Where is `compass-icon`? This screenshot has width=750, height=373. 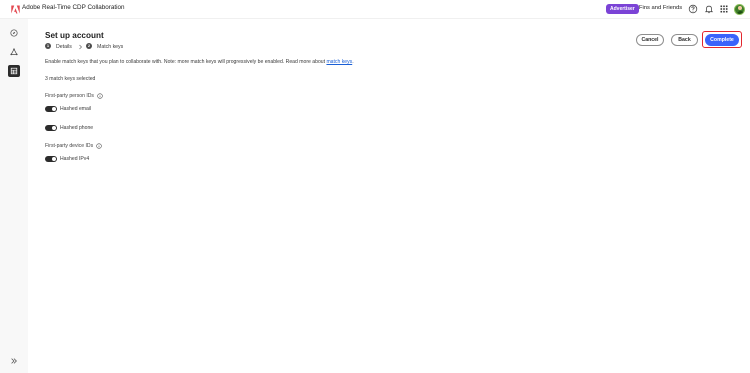
compass-icon is located at coordinates (14, 33).